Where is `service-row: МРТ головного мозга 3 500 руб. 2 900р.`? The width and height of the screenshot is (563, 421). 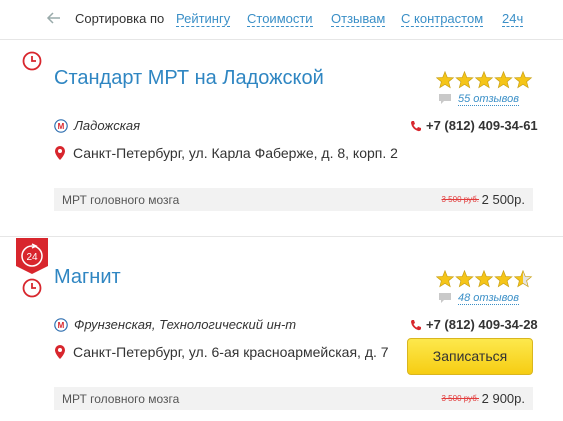
service-row: МРТ головного мозга 3 500 руб. 2 900р. is located at coordinates (293, 398).